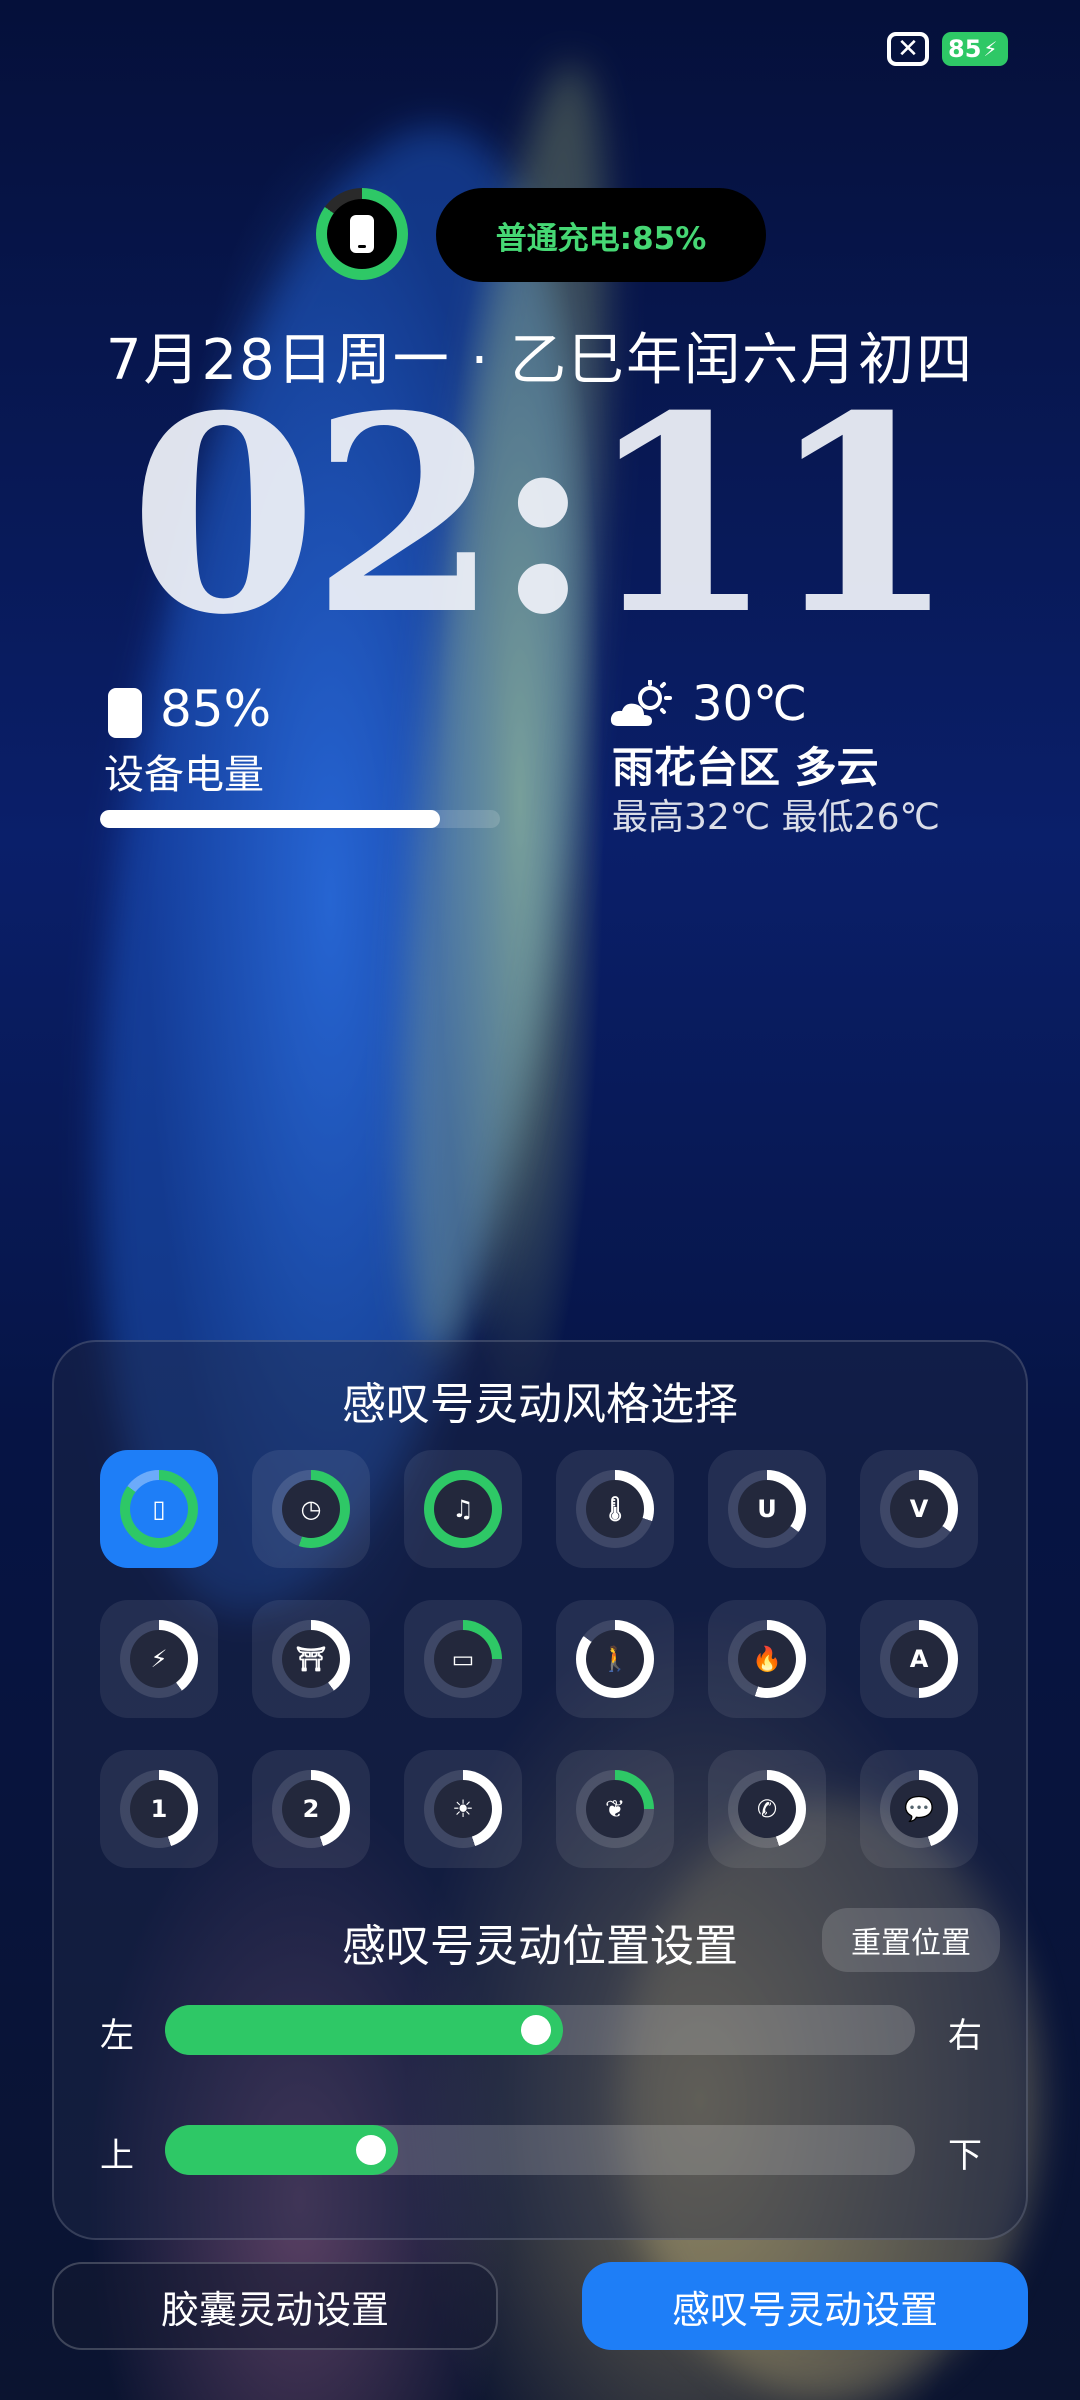  I want to click on style-level-ring: 🌡, so click(615, 1509).